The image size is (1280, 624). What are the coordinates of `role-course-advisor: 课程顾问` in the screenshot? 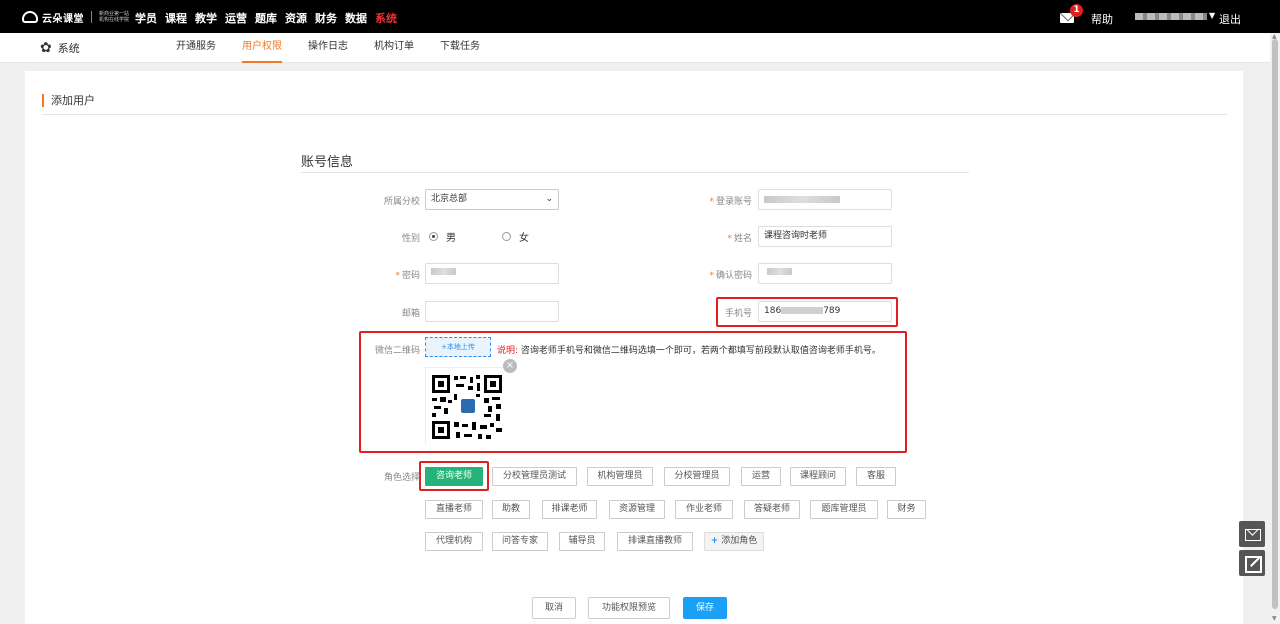 It's located at (818, 476).